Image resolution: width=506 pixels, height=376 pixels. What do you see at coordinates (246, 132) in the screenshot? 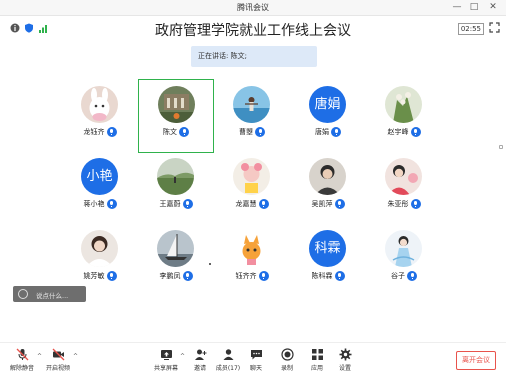
I see `participant-name: 曹曌` at bounding box center [246, 132].